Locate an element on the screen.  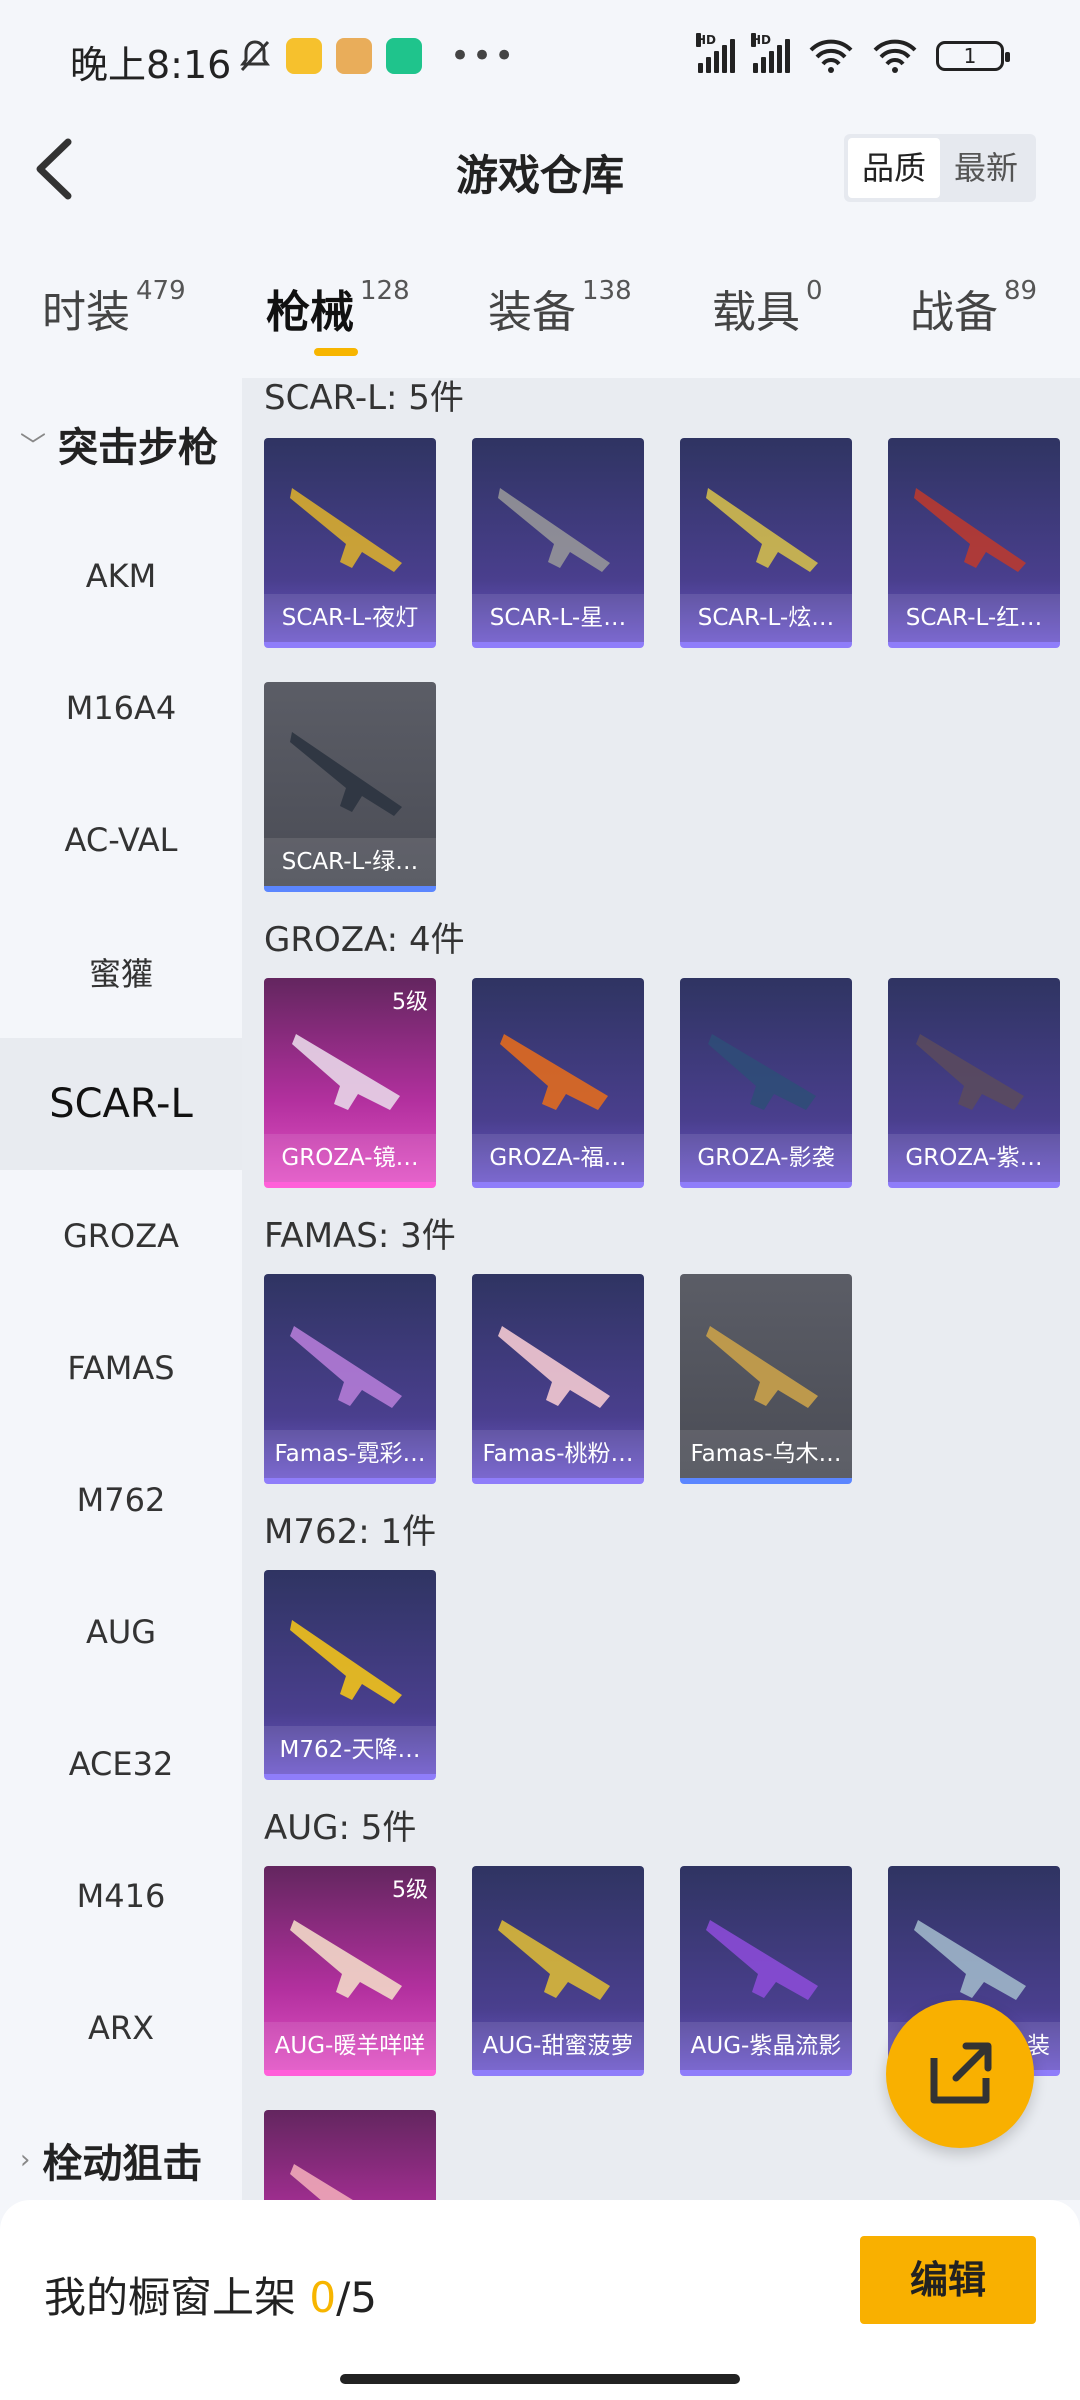
sort-newest-button: 最新 is located at coordinates (986, 168).